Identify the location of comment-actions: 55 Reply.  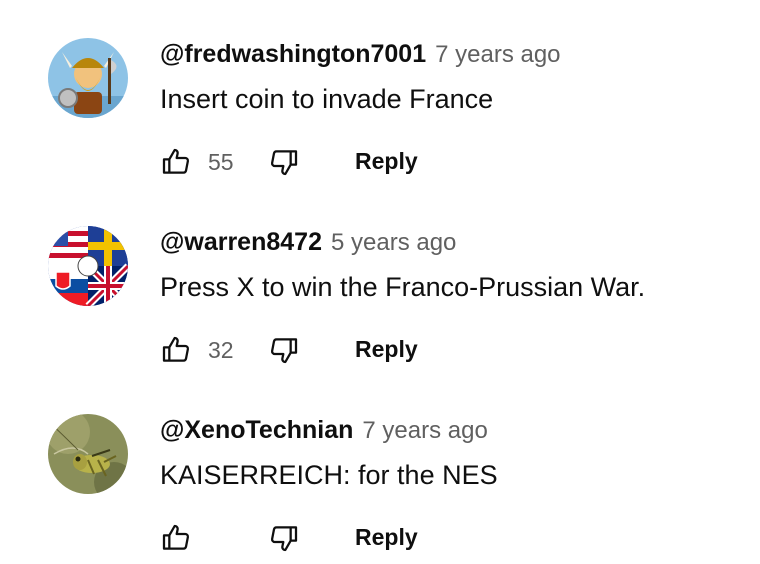
(310, 162).